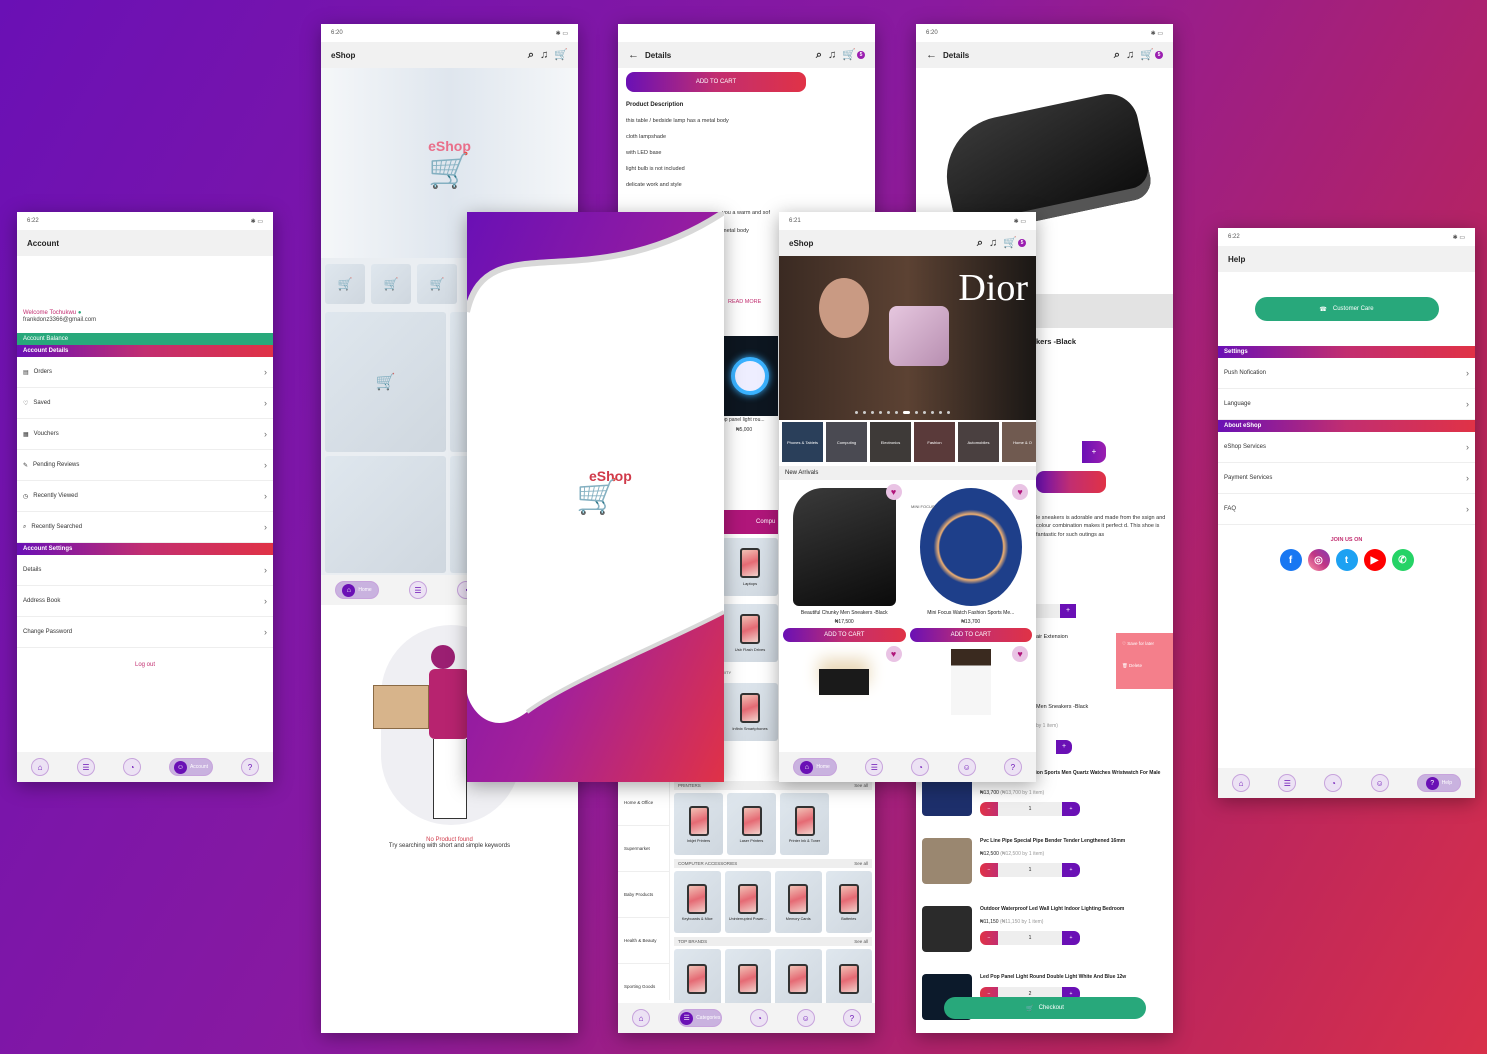 Image resolution: width=1487 pixels, height=1054 pixels. I want to click on back-arrow-icon: ←, so click(931, 55).